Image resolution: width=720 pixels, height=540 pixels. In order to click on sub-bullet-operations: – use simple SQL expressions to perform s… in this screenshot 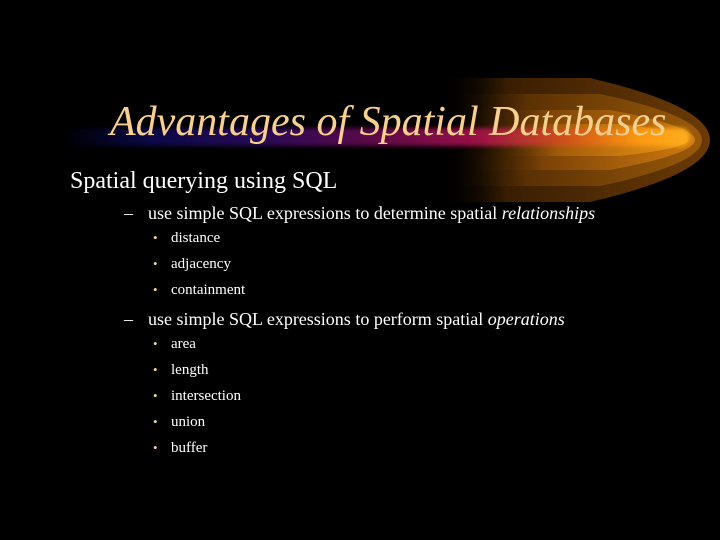, I will do `click(344, 319)`.